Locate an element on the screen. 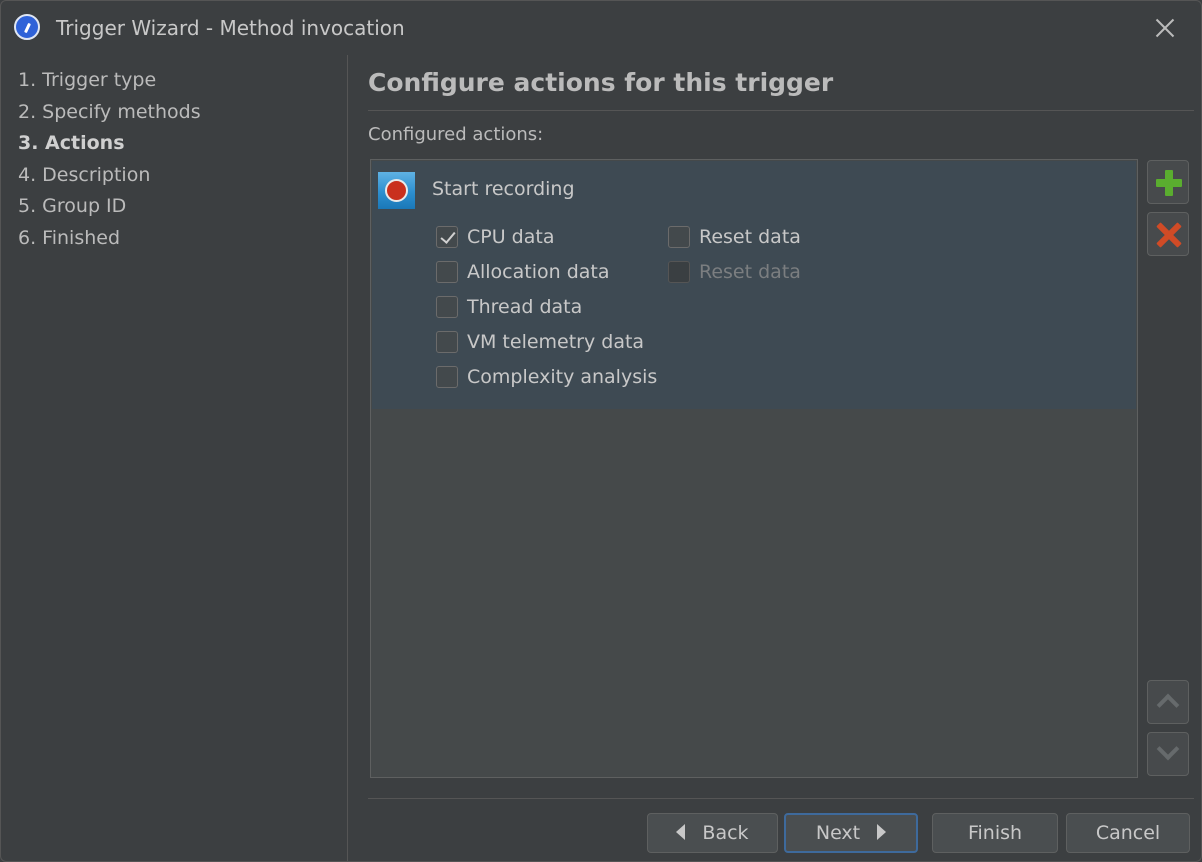  window-title: Trigger Wizard - Method invocation is located at coordinates (230, 28).